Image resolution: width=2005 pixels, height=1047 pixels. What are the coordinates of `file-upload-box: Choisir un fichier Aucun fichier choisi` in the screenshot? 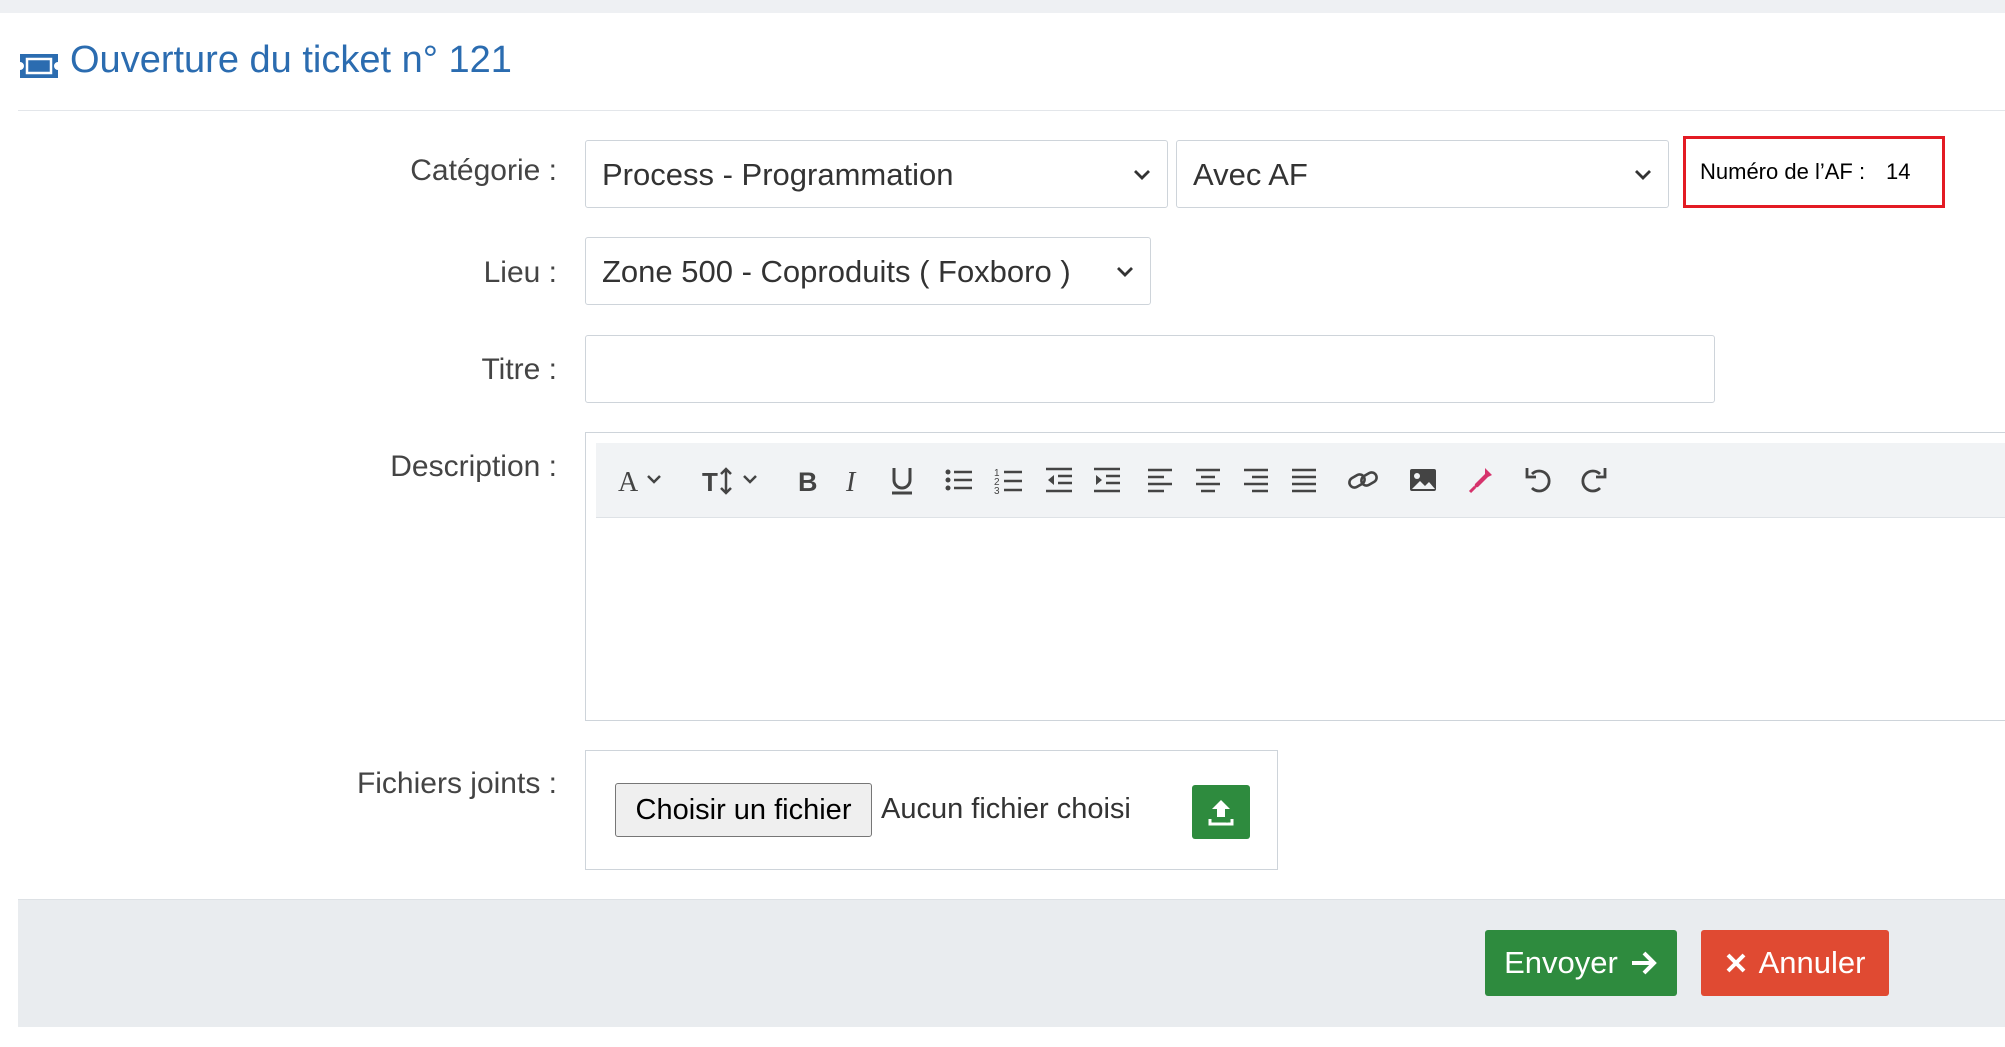 It's located at (931, 810).